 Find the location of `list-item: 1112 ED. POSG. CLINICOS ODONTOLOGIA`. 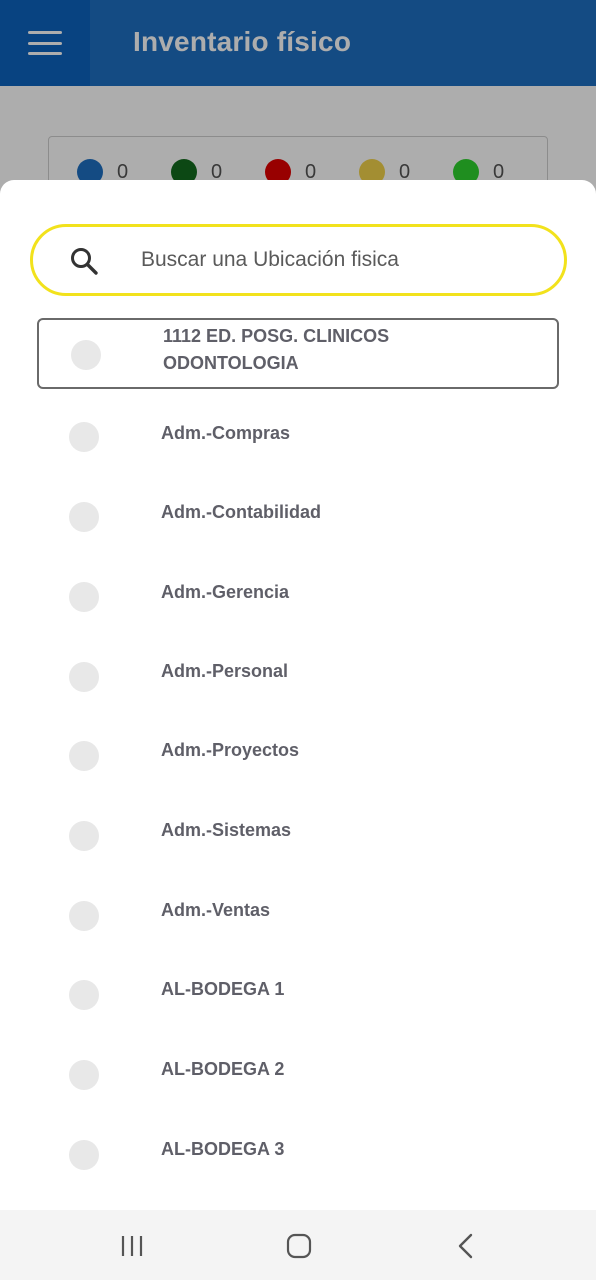

list-item: 1112 ED. POSG. CLINICOS ODONTOLOGIA is located at coordinates (298, 353).